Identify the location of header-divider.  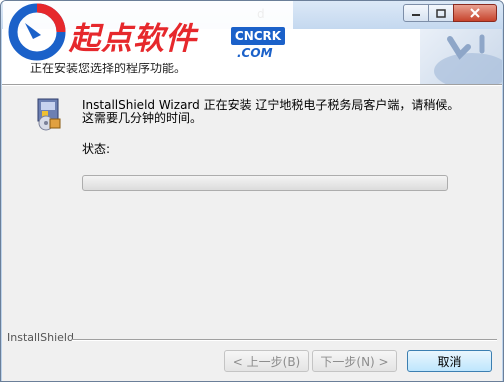
(252, 85).